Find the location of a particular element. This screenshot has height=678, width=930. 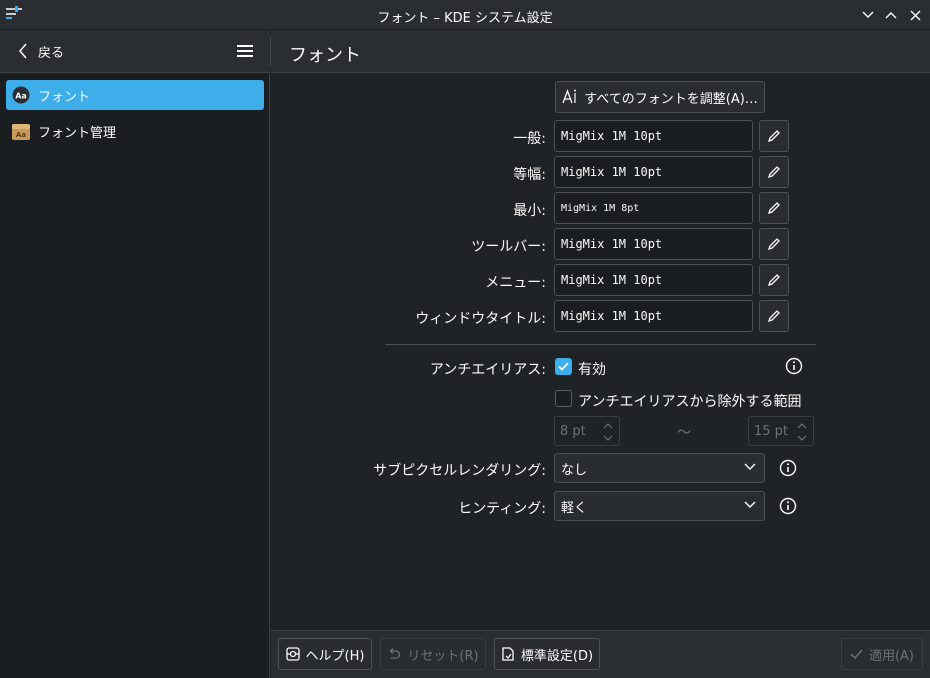

window-title-font-label: ウィンドウタイトル: is located at coordinates (480, 319).